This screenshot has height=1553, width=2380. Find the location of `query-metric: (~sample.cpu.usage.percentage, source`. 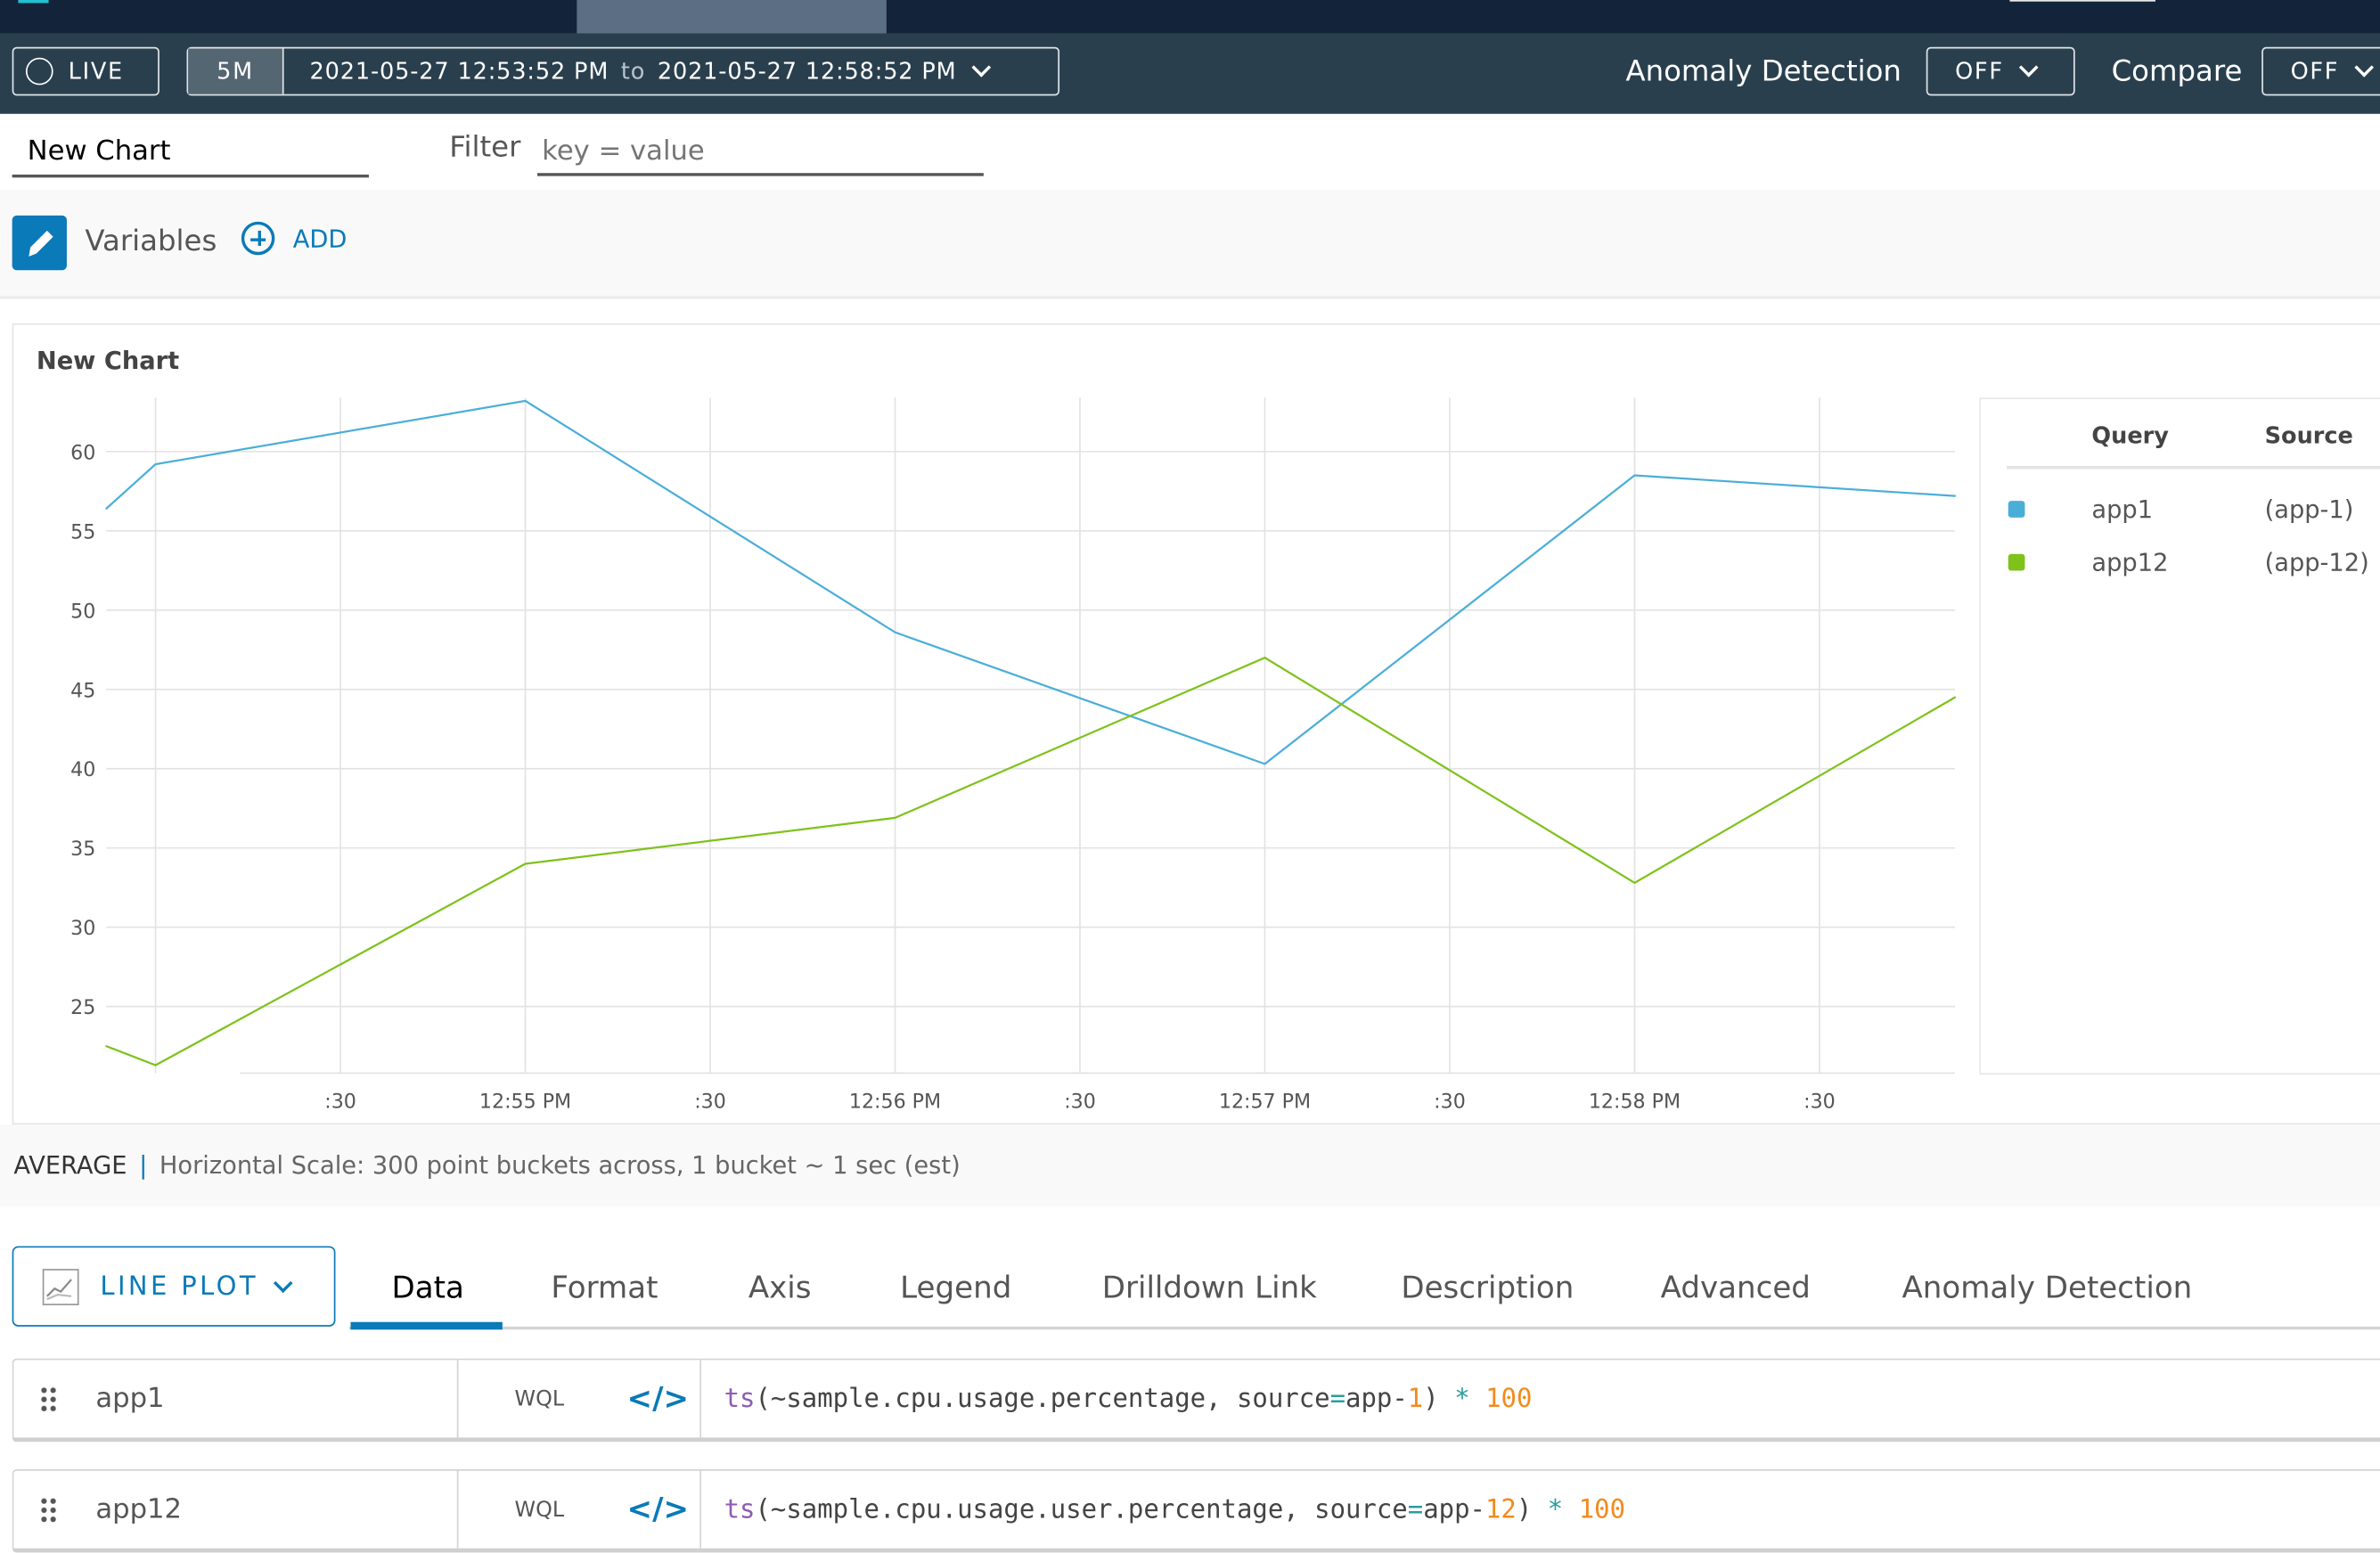

query-metric: (~sample.cpu.usage.percentage, source is located at coordinates (1042, 1399).